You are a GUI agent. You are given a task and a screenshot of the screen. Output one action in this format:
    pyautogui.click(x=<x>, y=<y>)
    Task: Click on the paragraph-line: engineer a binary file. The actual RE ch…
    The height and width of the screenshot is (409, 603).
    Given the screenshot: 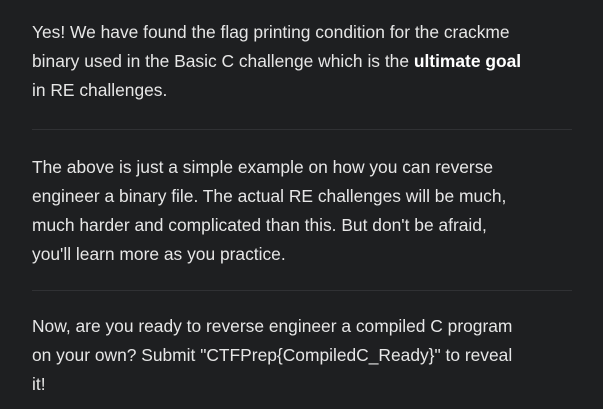 What is the action you would take?
    pyautogui.click(x=269, y=196)
    